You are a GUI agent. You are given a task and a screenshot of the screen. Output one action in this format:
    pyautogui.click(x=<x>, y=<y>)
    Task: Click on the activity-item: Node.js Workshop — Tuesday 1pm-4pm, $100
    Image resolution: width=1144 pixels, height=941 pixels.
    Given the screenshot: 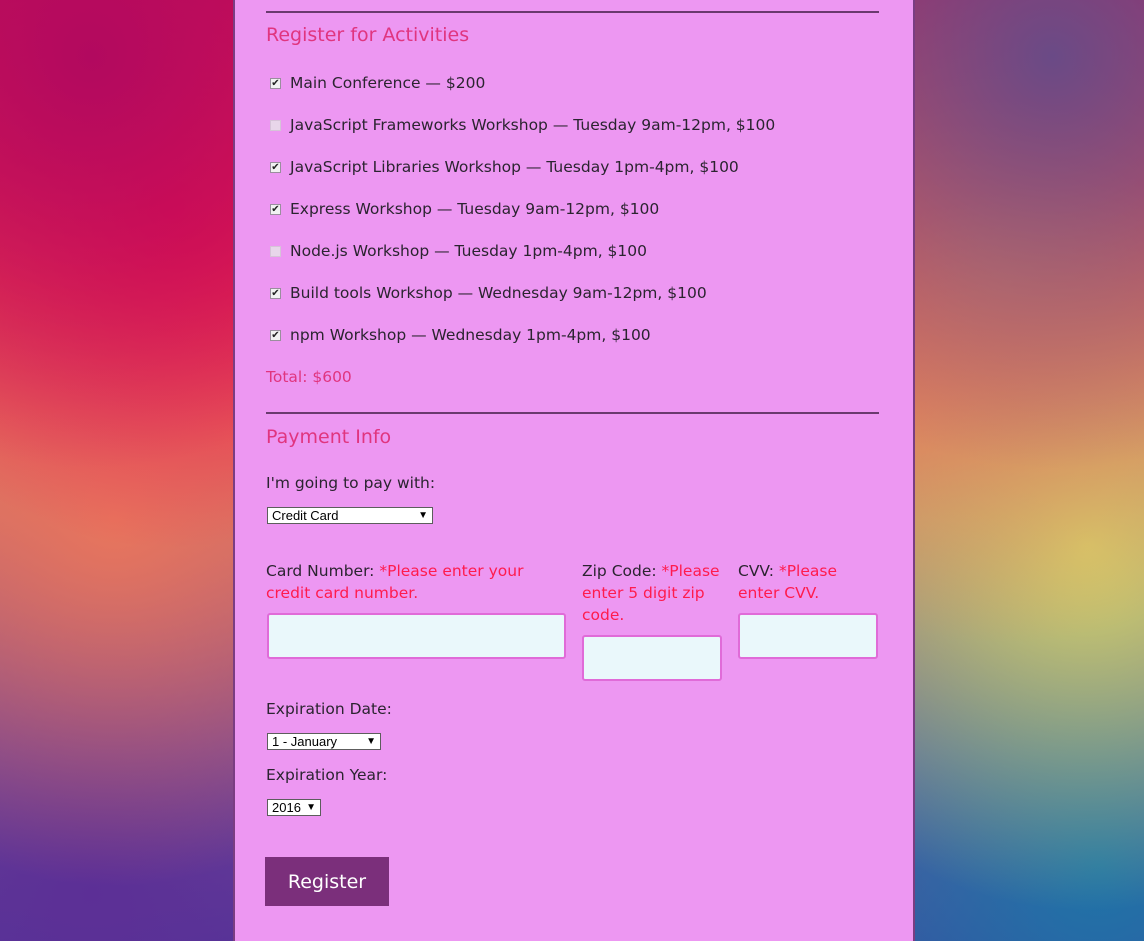 What is the action you would take?
    pyautogui.click(x=458, y=251)
    